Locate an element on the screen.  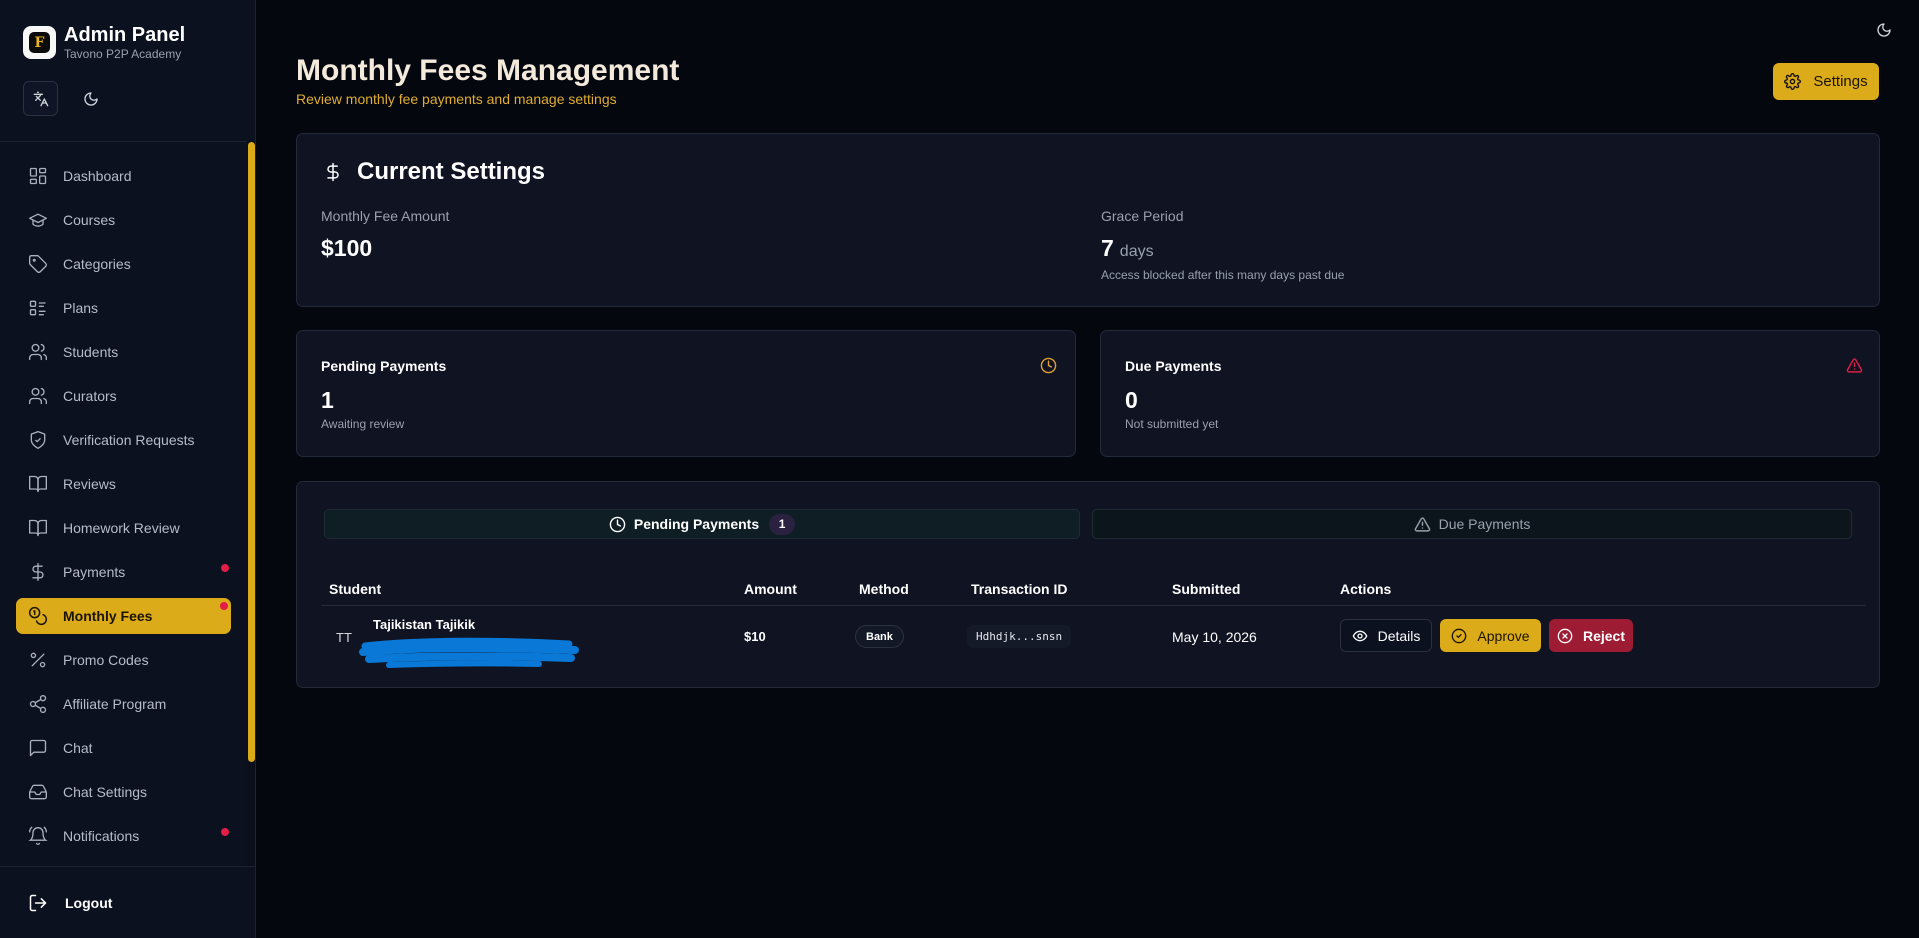
reject-label: Reject is located at coordinates (1604, 635).